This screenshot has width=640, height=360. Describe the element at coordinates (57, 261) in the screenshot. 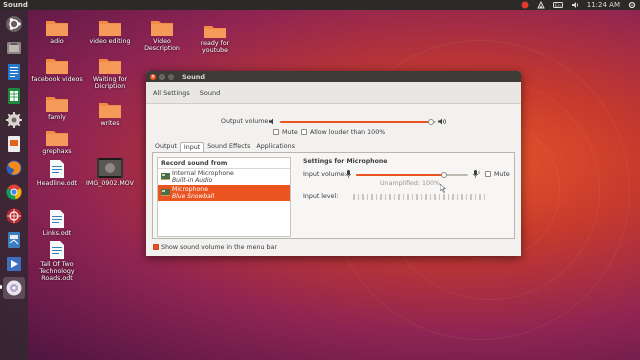

I see `desktop-file-tall-of-two-technology-roads: Tall Of Two Technology Roads.odt` at that location.